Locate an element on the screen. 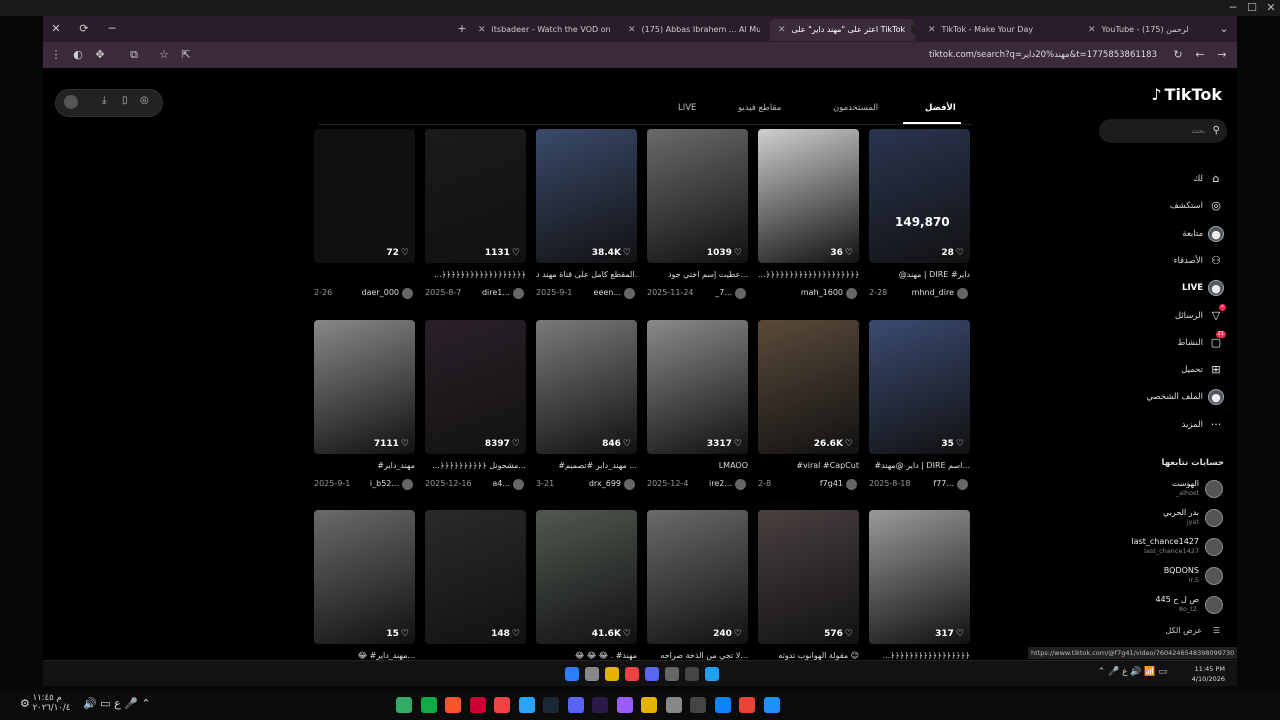 The height and width of the screenshot is (720, 1280). video-thumbnail: 38.4K ♡ is located at coordinates (586, 196).